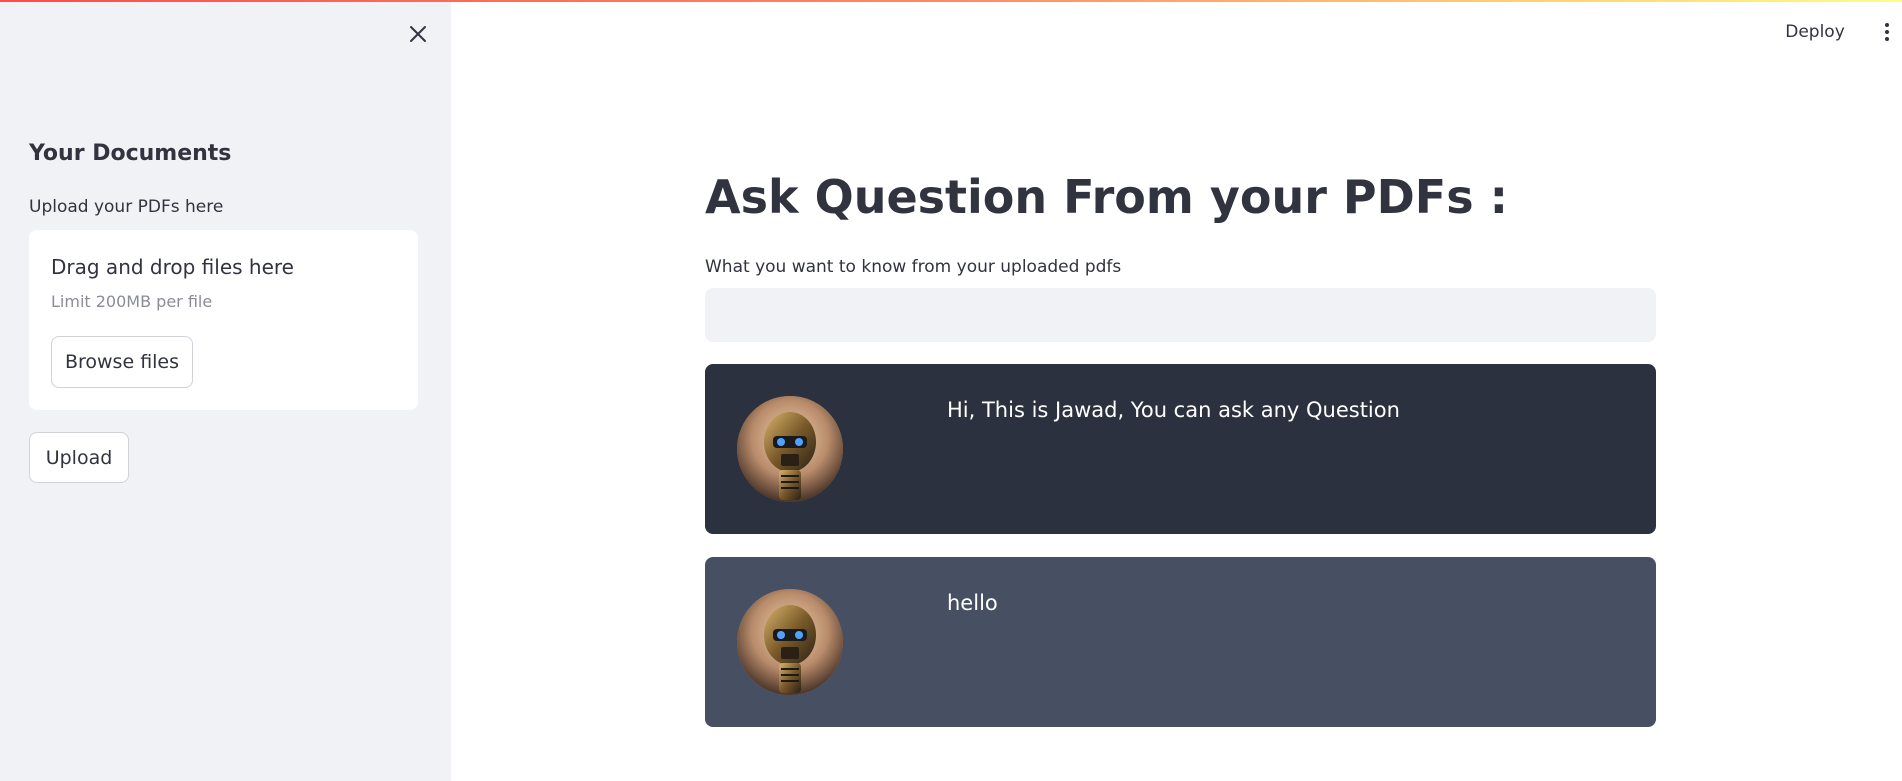 This screenshot has height=781, width=1902. What do you see at coordinates (1887, 25) in the screenshot?
I see `kebab-menu-icon` at bounding box center [1887, 25].